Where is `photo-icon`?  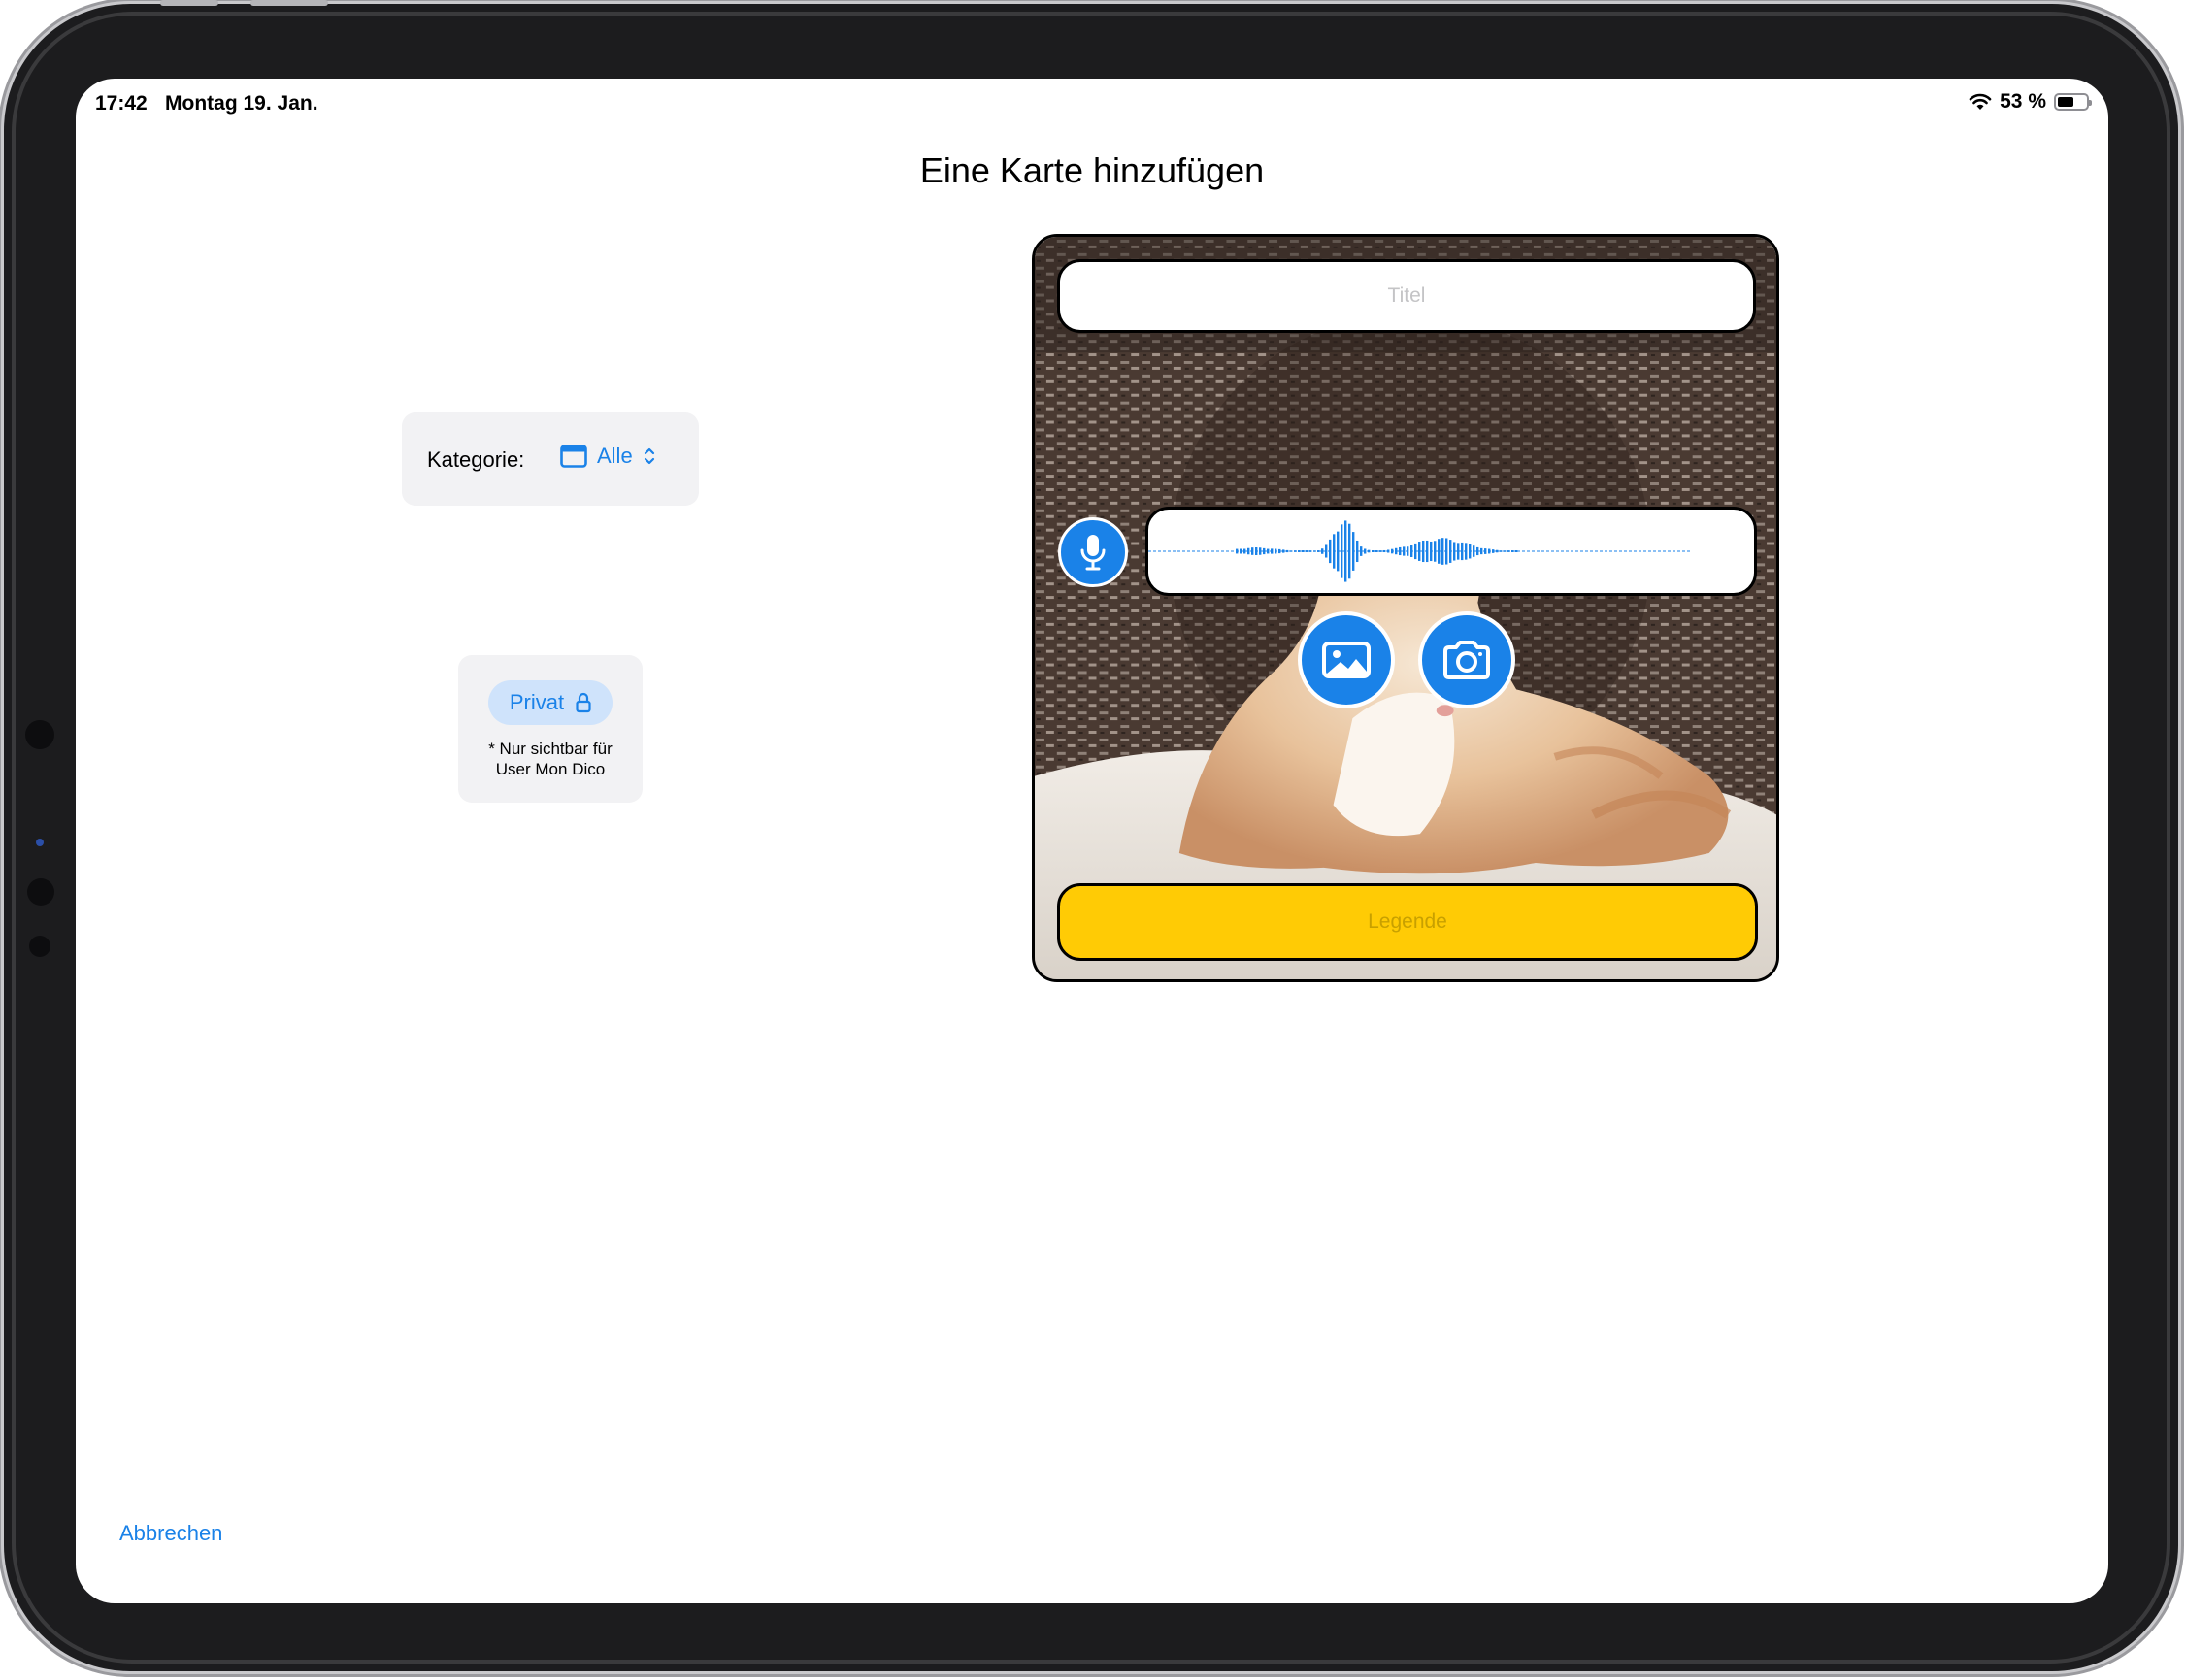 photo-icon is located at coordinates (1347, 660).